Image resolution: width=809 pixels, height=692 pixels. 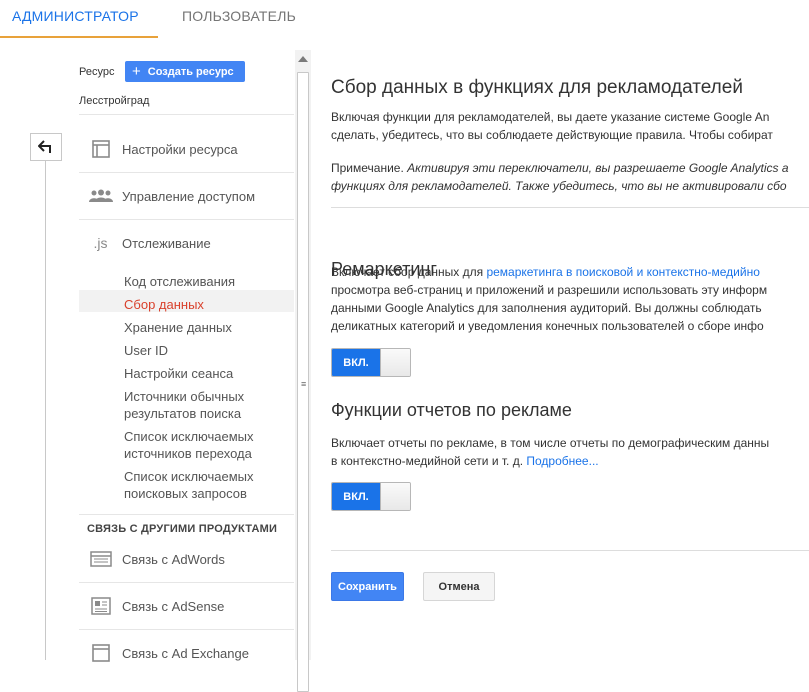 I want to click on back-arrow-icon, so click(x=44, y=146).